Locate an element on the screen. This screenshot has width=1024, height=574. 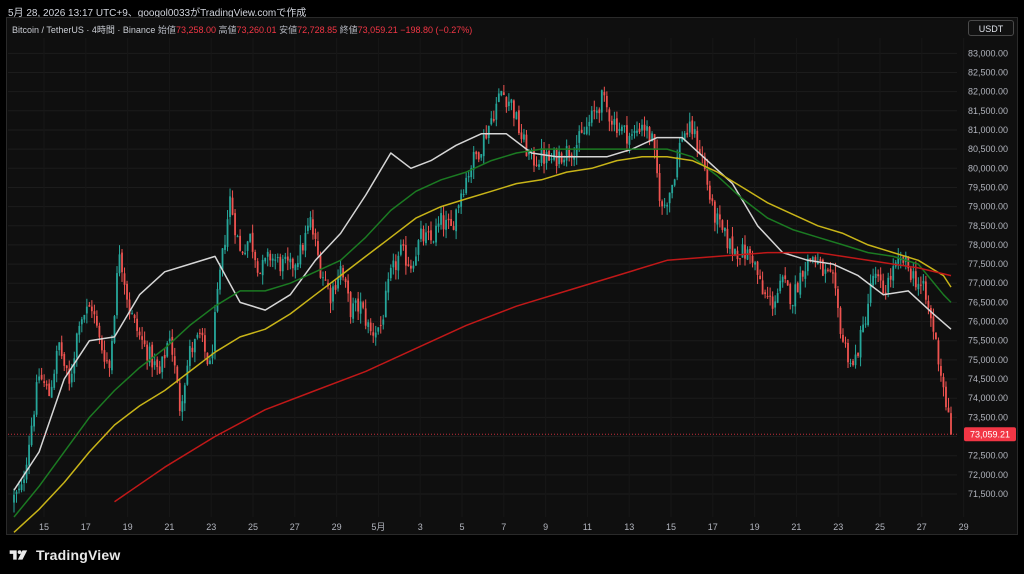
time-tick-label: 17 is located at coordinates (86, 527).